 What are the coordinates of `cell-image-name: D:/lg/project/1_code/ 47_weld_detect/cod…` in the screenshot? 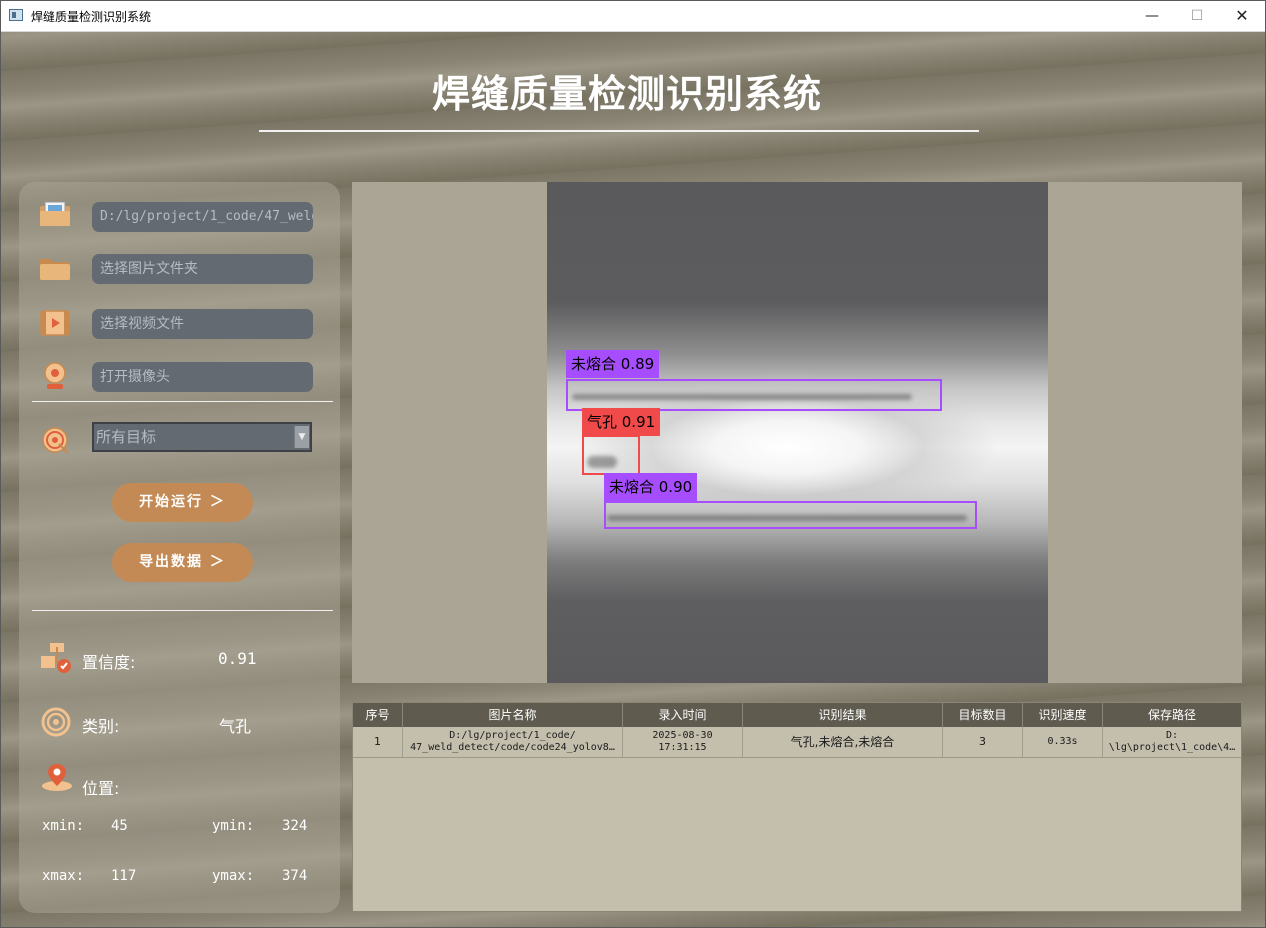 It's located at (513, 742).